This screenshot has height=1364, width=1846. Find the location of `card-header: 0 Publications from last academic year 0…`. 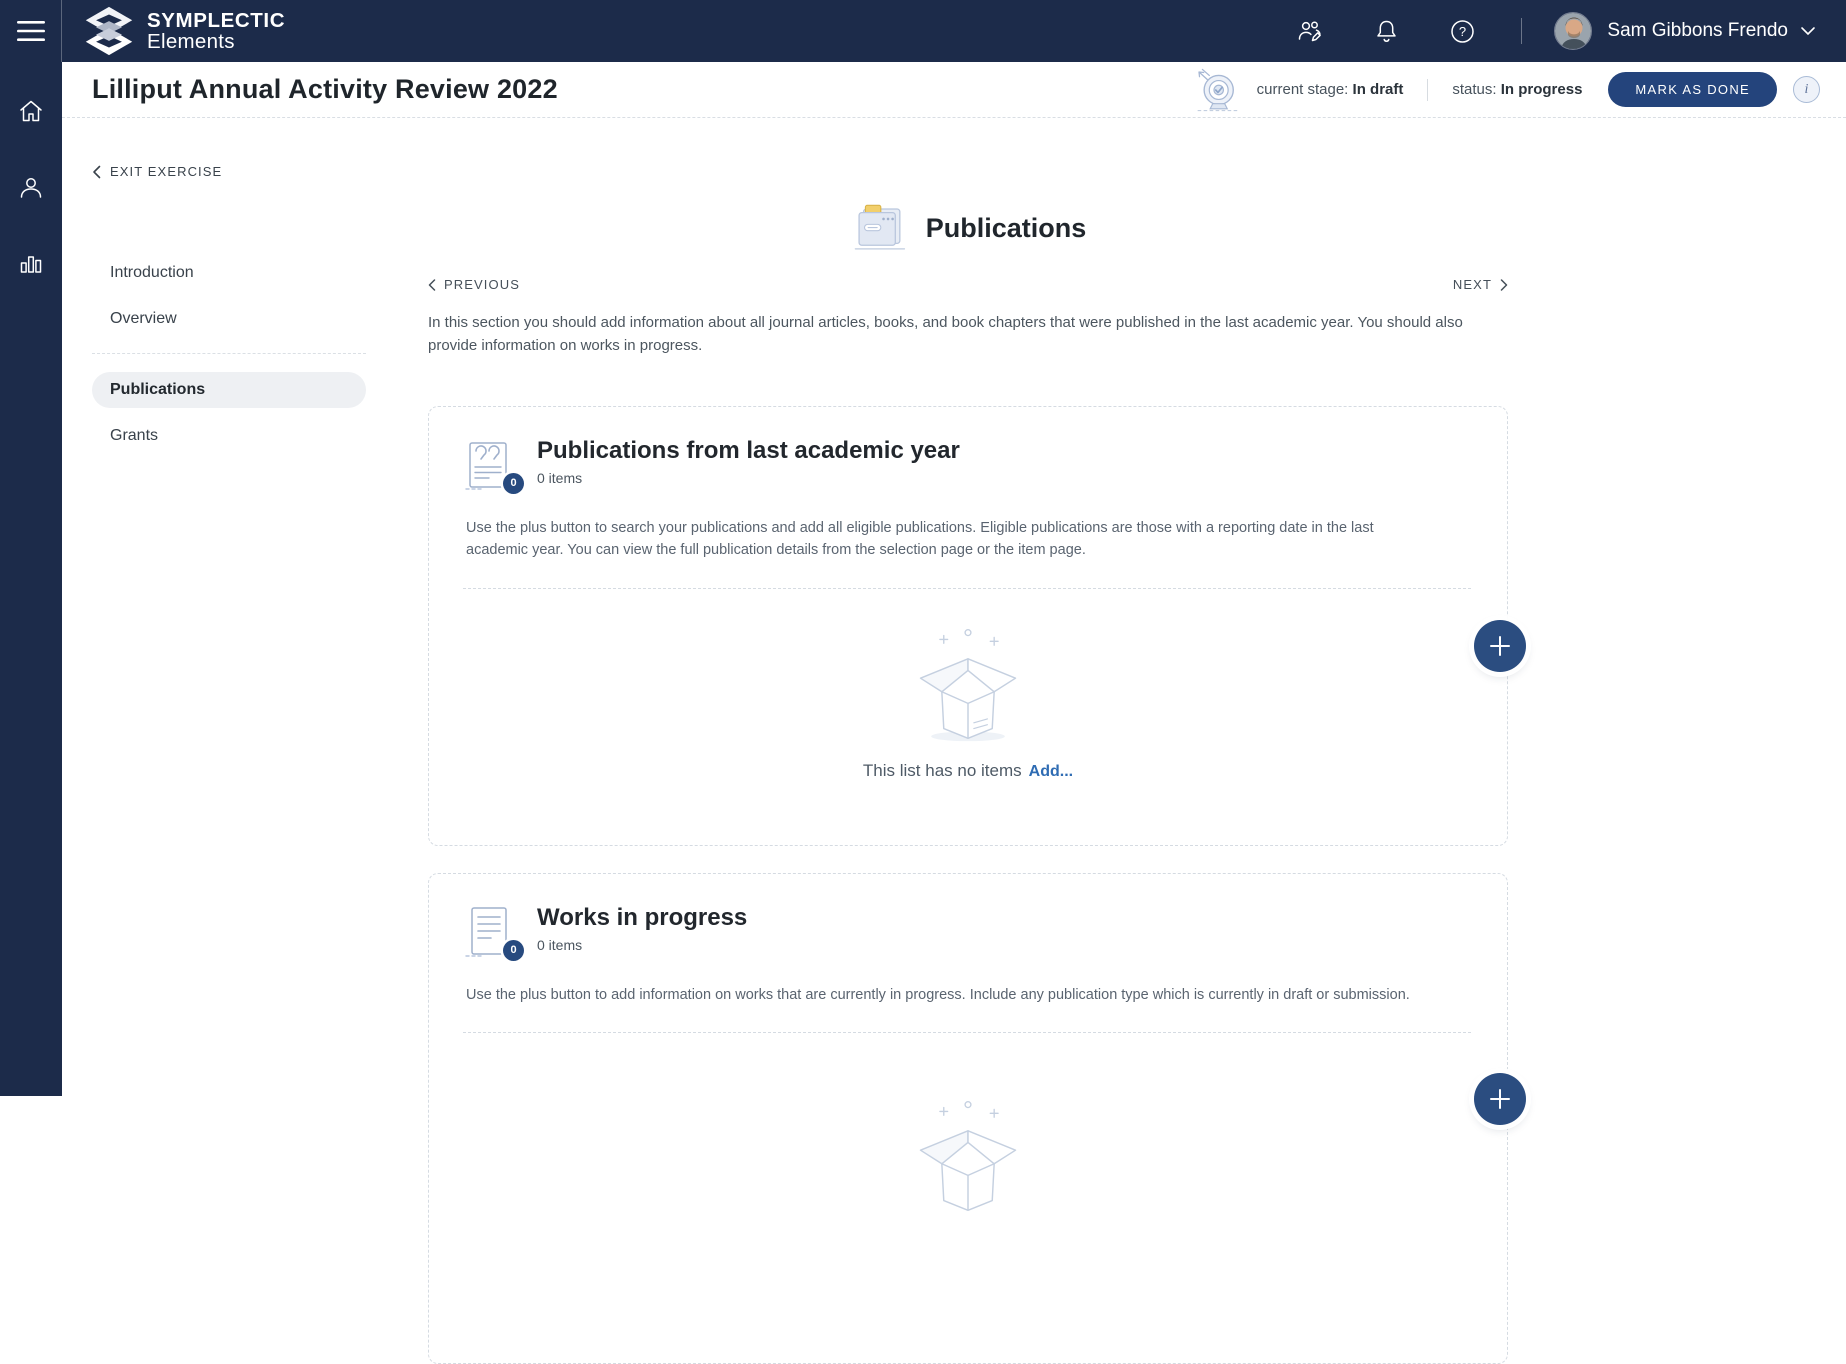

card-header: 0 Publications from last academic year 0… is located at coordinates (968, 498).